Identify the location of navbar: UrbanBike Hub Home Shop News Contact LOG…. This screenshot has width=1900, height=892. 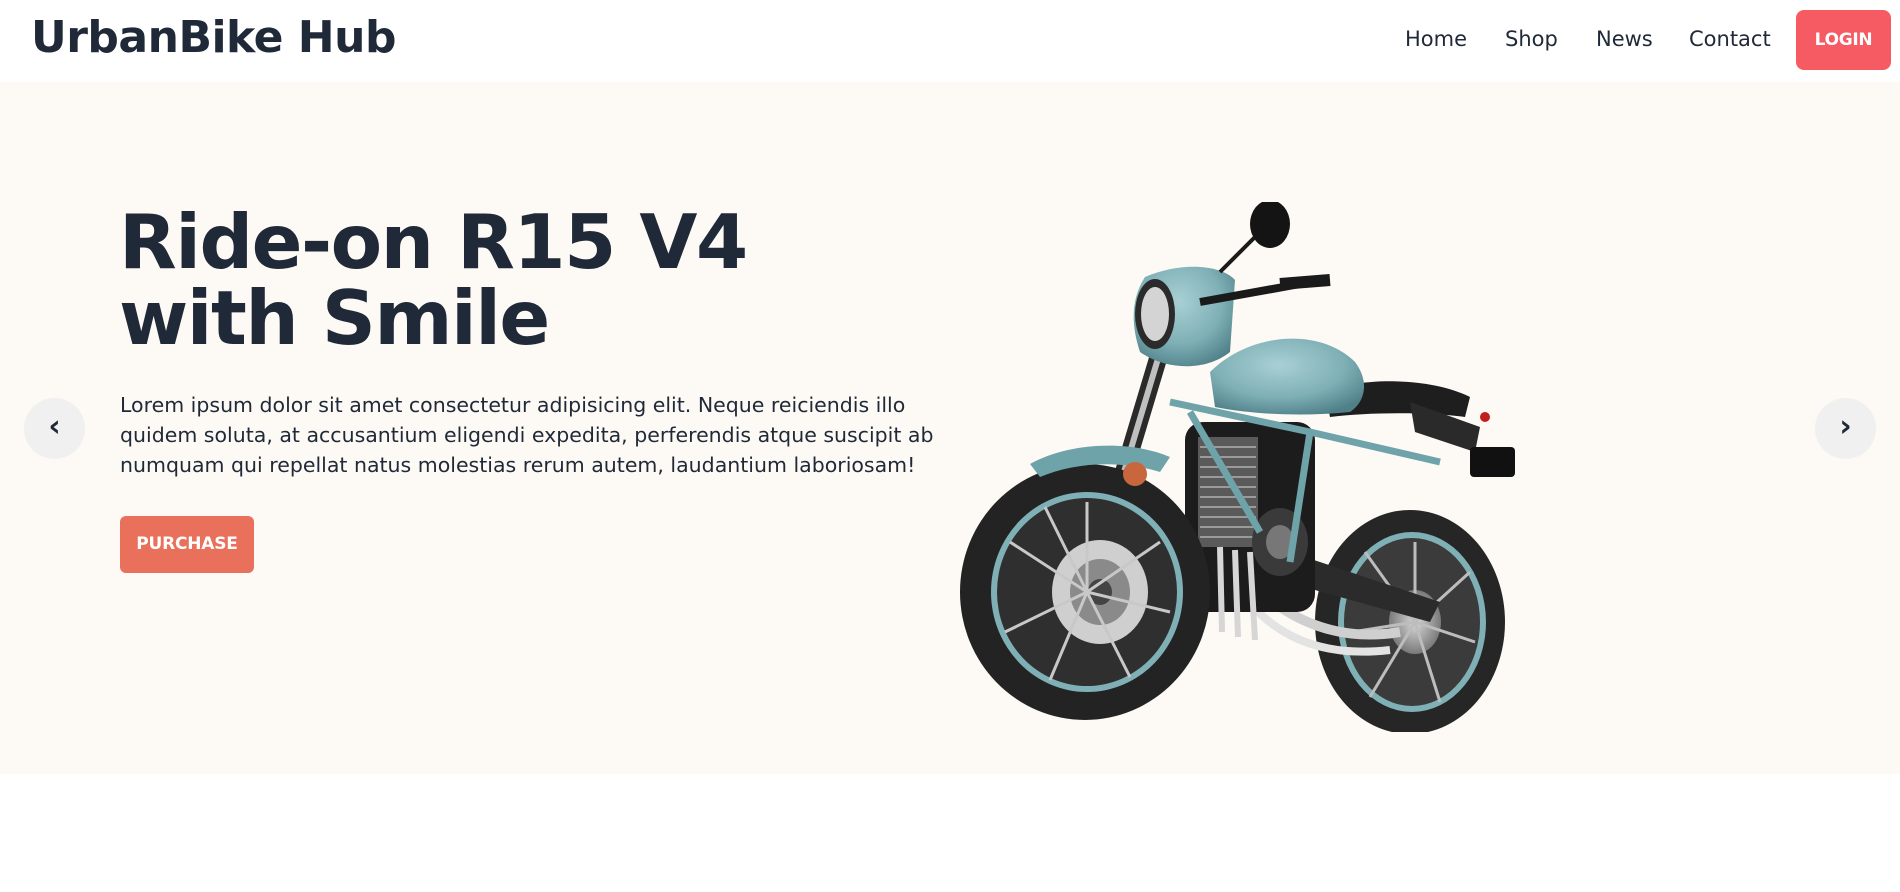
(950, 41).